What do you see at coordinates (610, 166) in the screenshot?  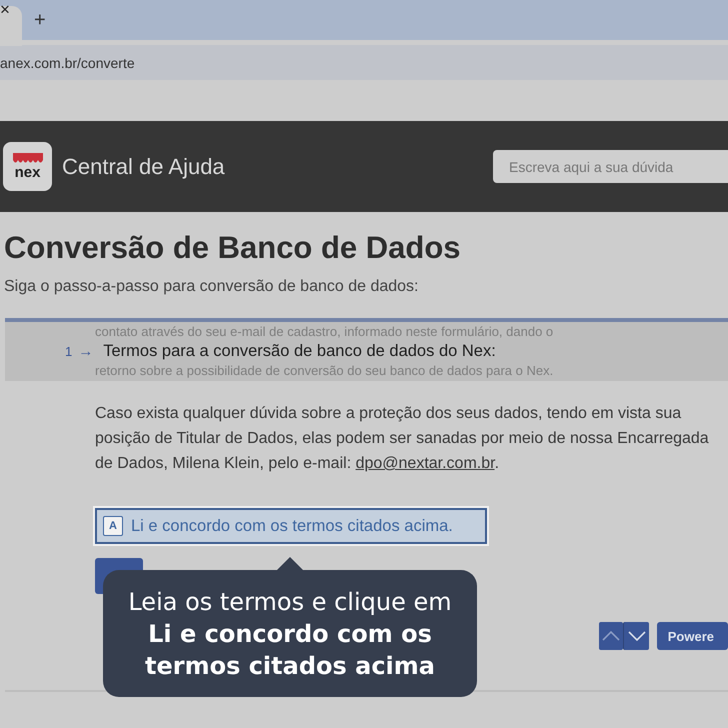 I see `search-field: Escreva aqui a sua dúvida` at bounding box center [610, 166].